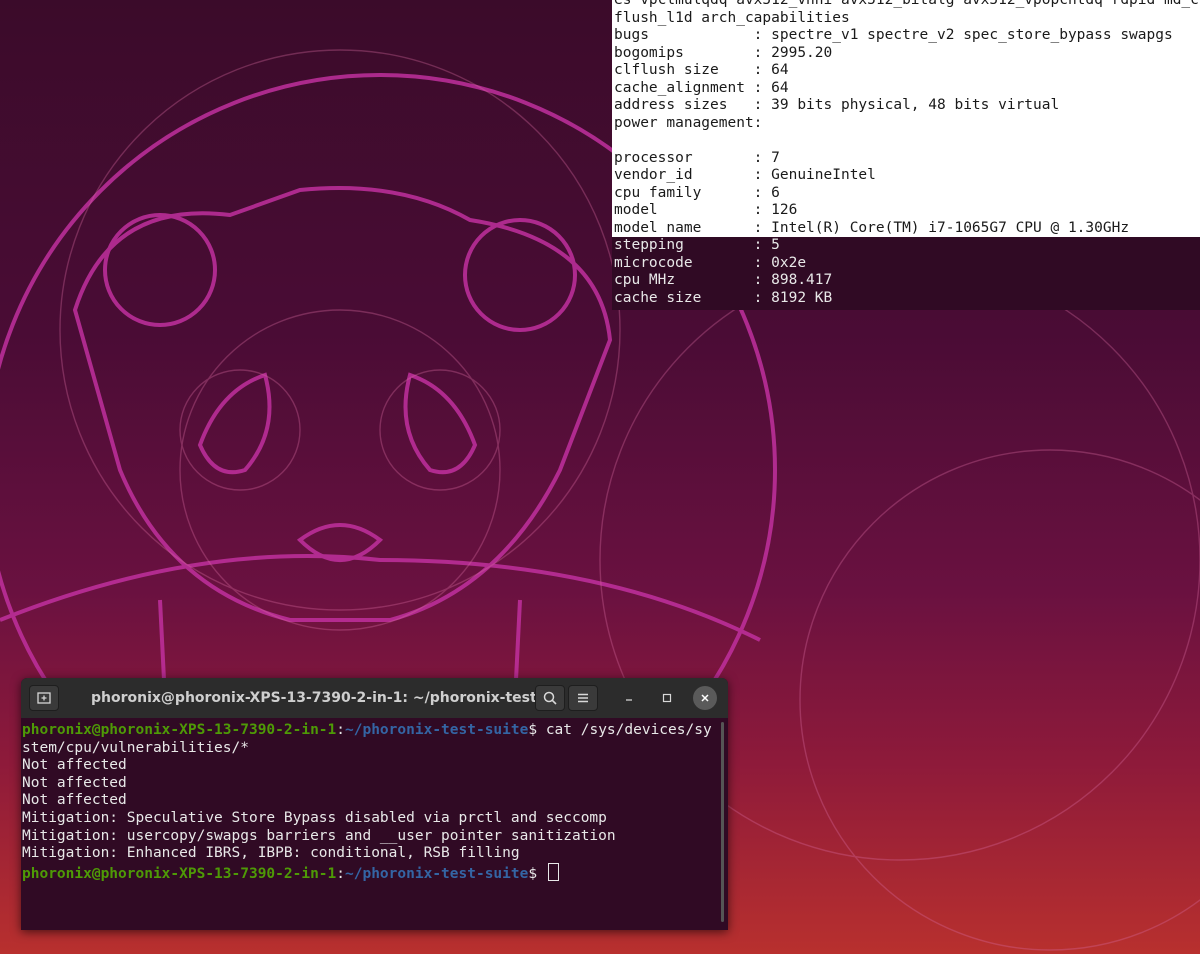 The width and height of the screenshot is (1200, 954). Describe the element at coordinates (906, 18) in the screenshot. I see `cpuinfo-clipped-line: flush_l1d arch_capabilities` at that location.